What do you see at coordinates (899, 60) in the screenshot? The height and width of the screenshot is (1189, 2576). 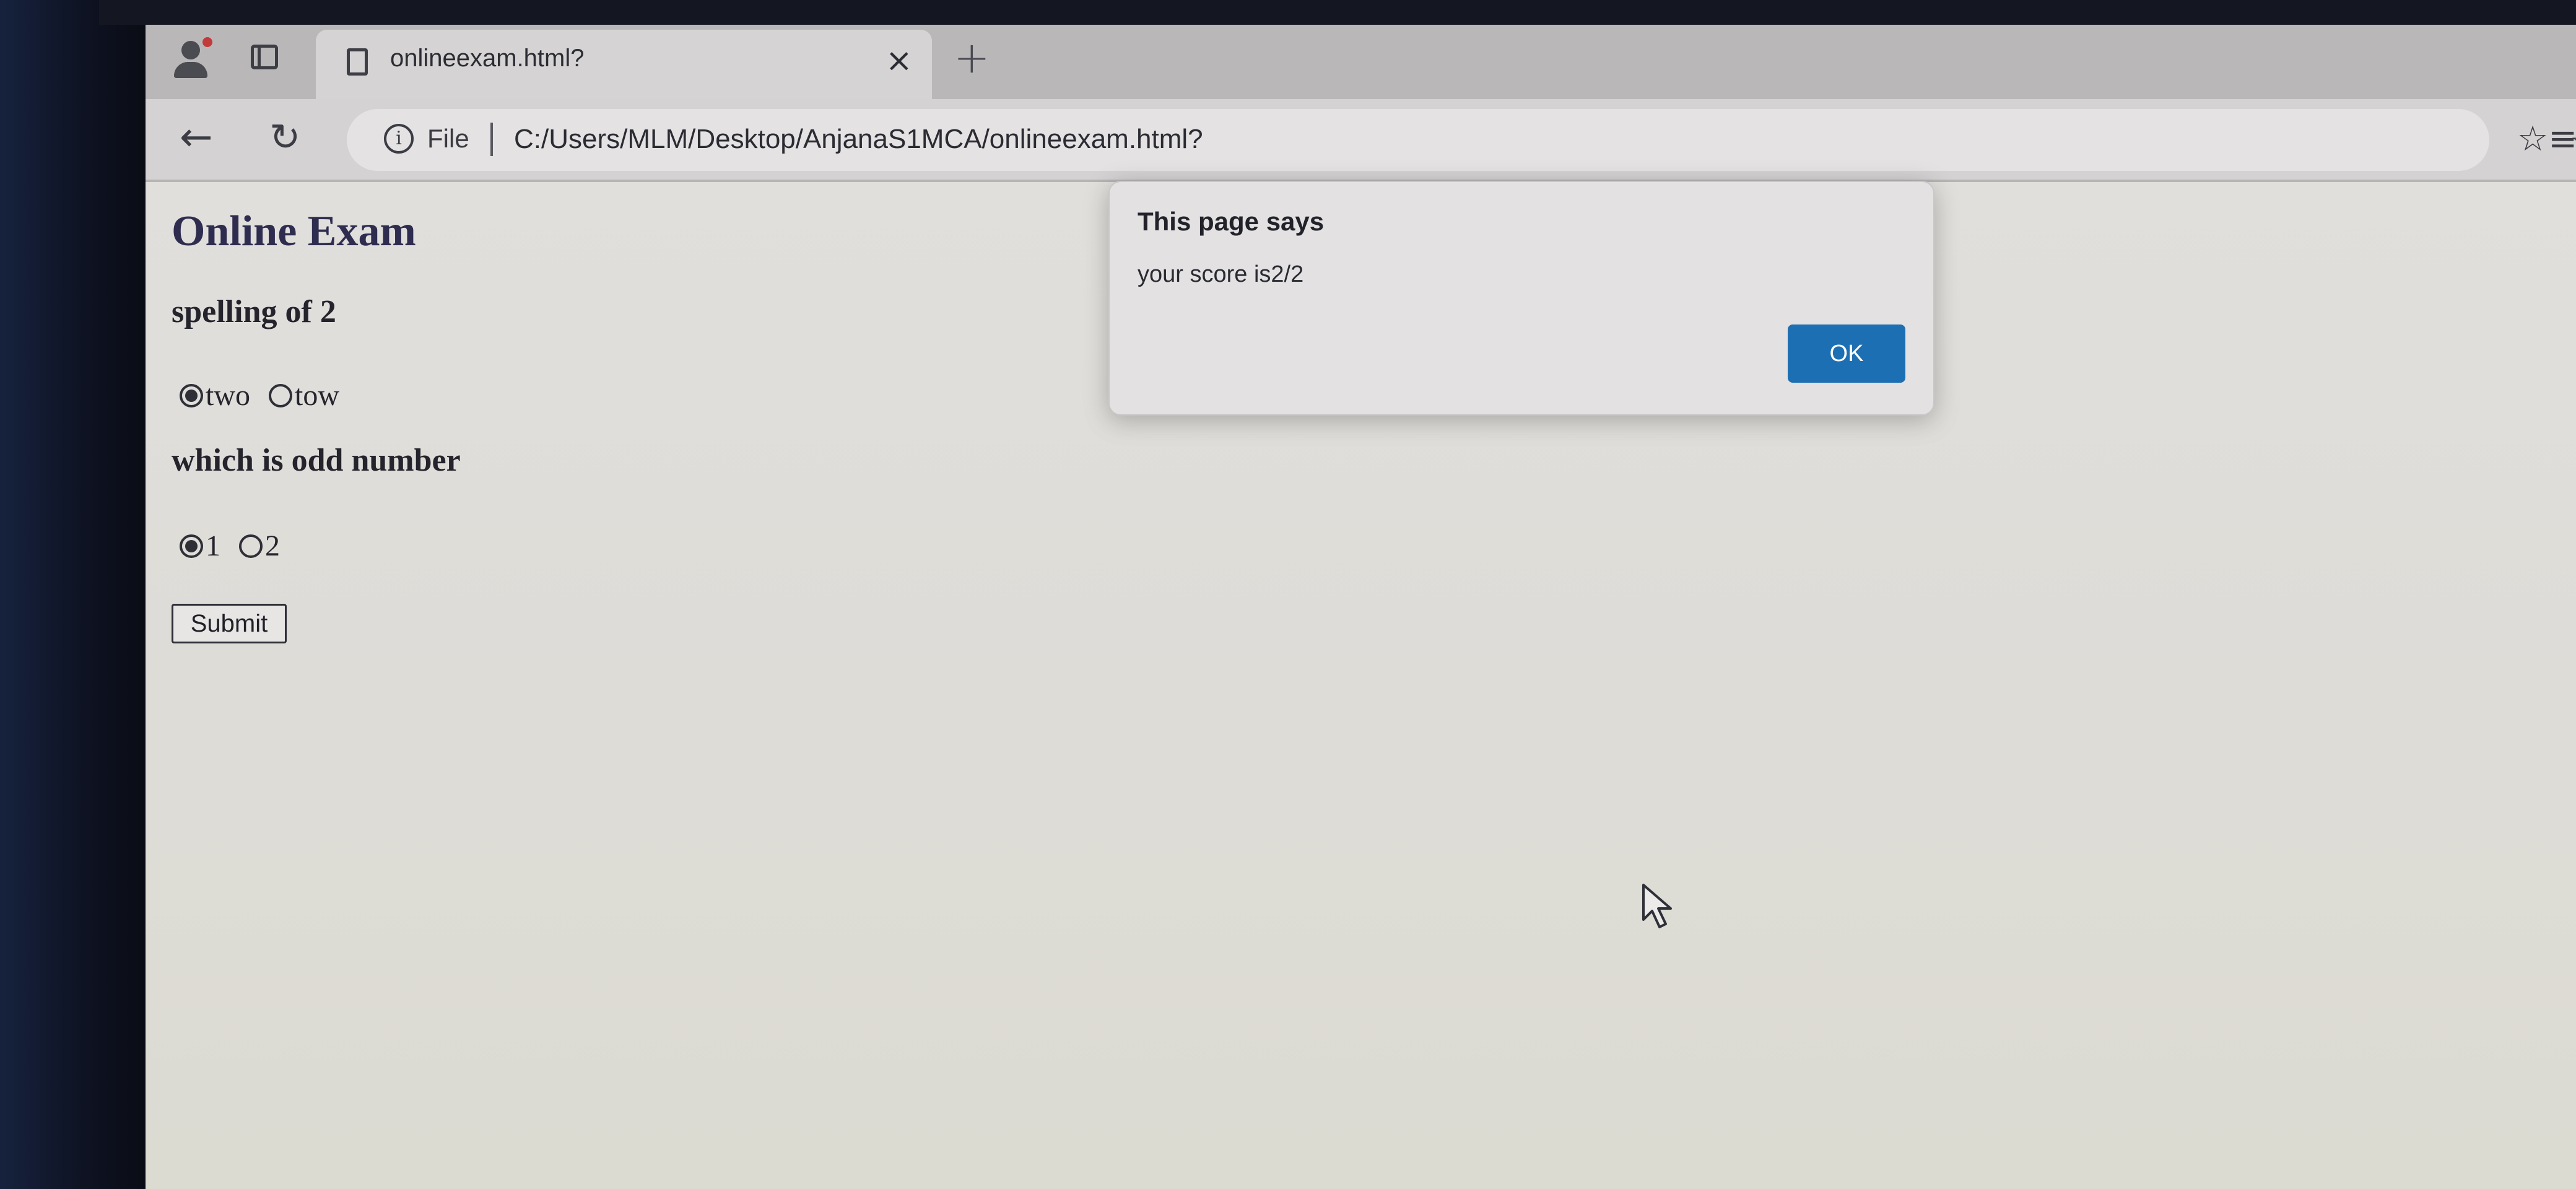 I see `close-icon: ×` at bounding box center [899, 60].